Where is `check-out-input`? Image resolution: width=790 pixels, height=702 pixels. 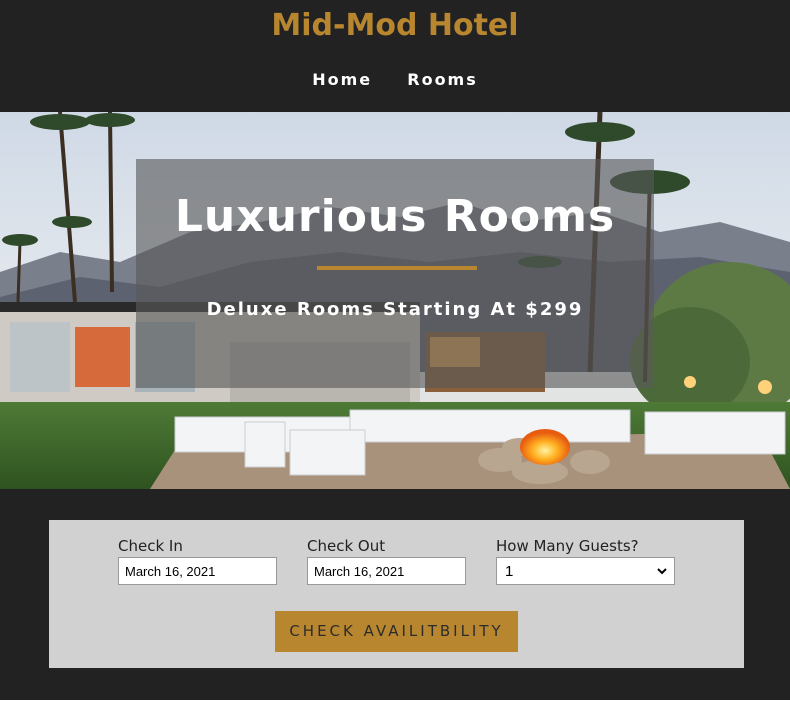
check-out-input is located at coordinates (386, 571).